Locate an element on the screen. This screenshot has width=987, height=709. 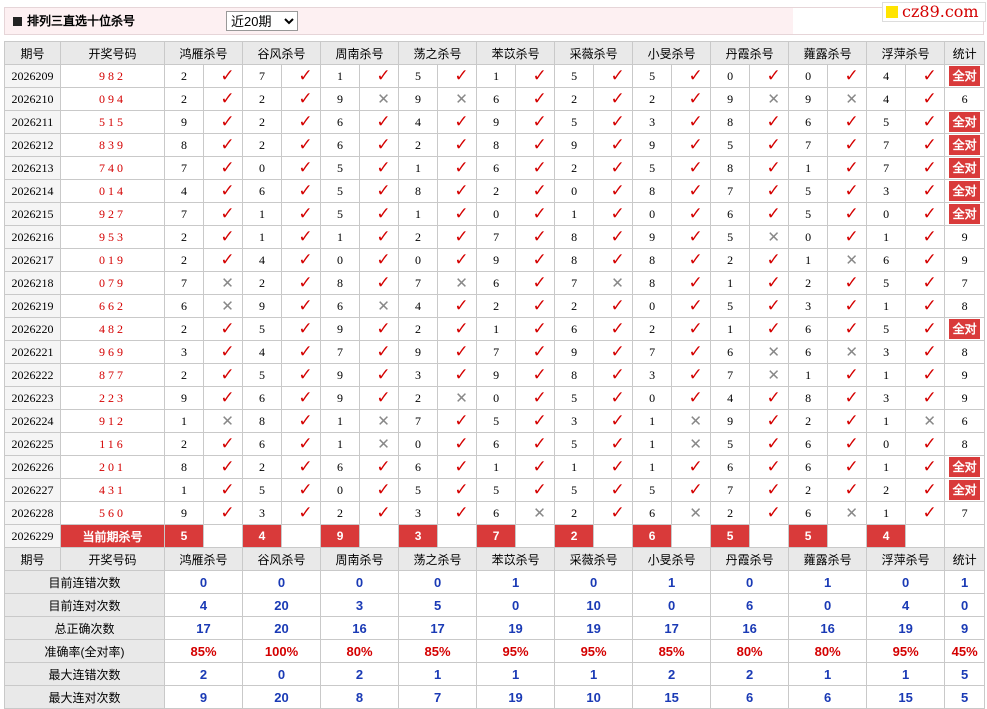
kill-number-cell: 3 is located at coordinates (574, 421).